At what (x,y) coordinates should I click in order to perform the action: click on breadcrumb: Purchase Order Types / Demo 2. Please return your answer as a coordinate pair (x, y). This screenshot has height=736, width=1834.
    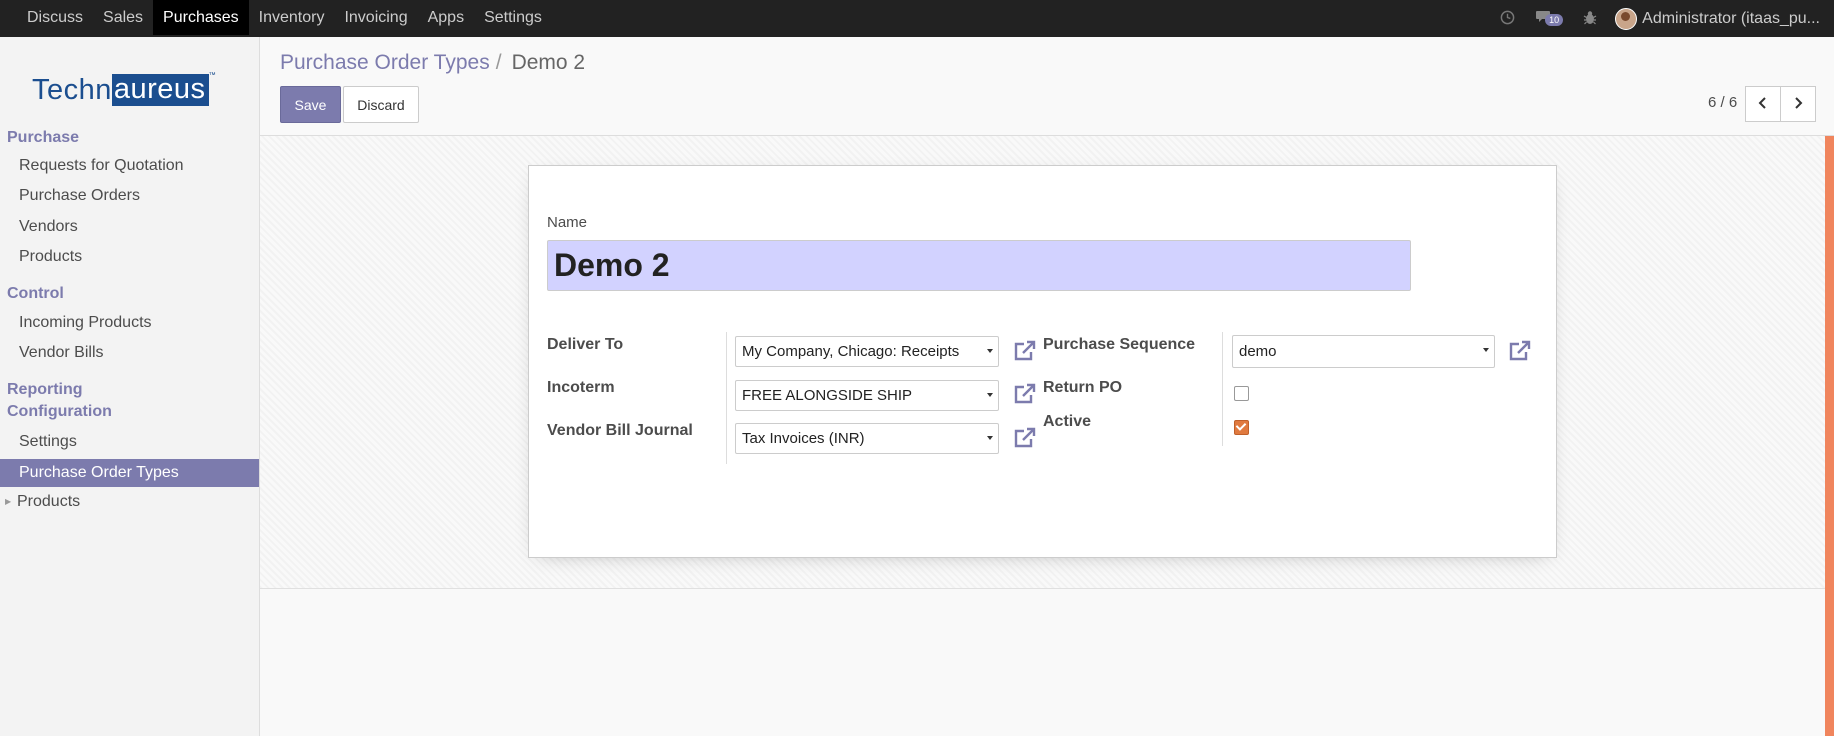
    Looking at the image, I should click on (432, 63).